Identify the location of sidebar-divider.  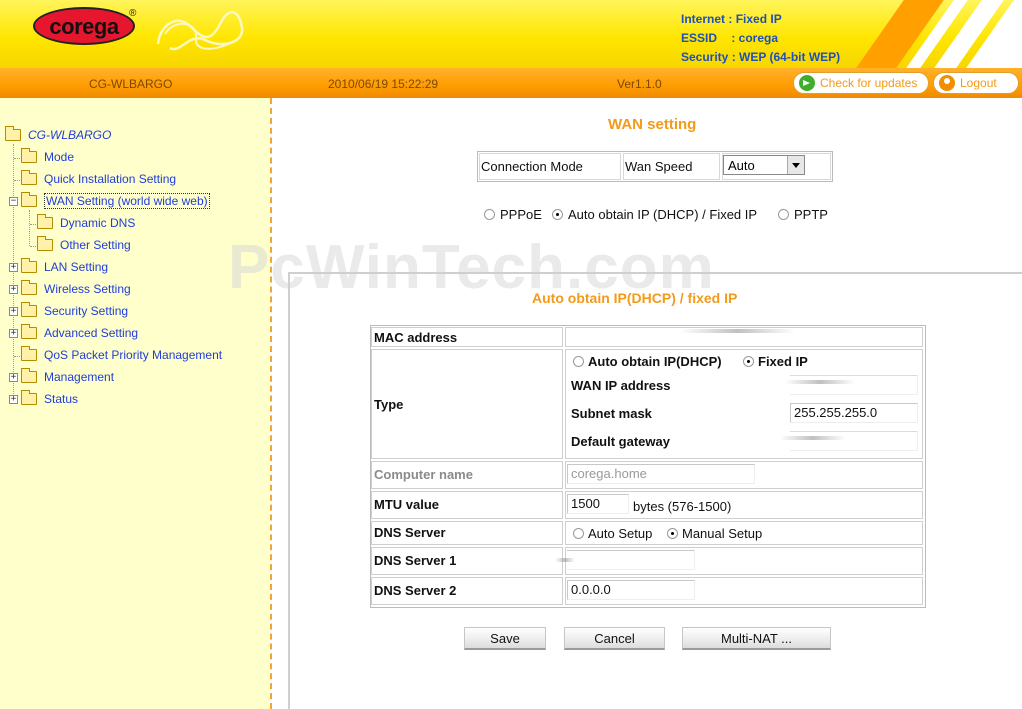
(271, 403).